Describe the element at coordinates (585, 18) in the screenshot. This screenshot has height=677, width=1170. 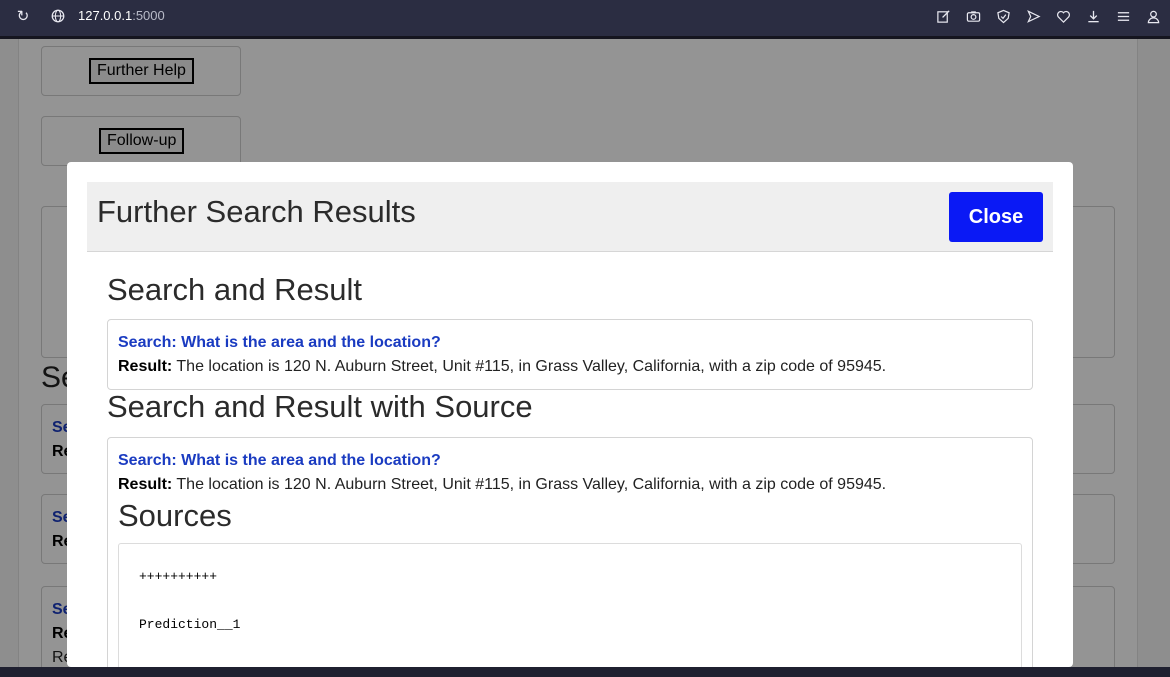
I see `browser-toolbar: ↻ 127.0.0.1:5000` at that location.